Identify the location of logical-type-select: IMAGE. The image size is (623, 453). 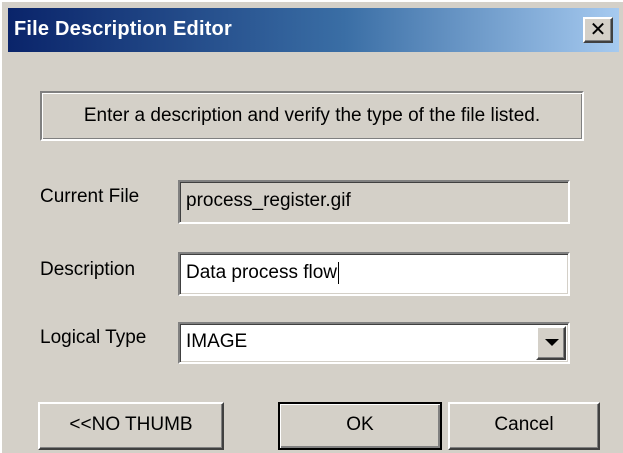
(374, 343).